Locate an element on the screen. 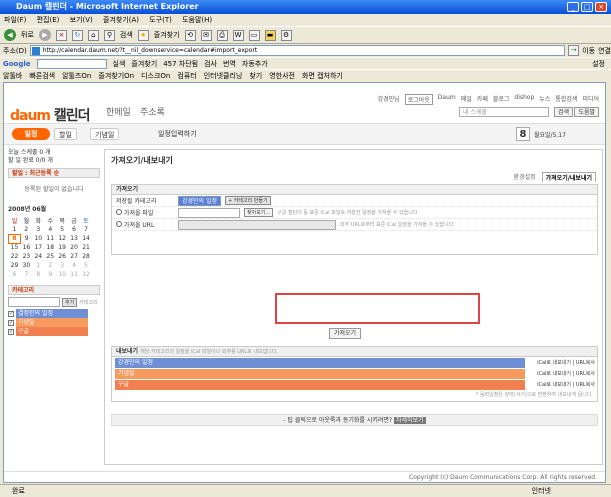 Image resolution: width=611 pixels, height=497 pixels. cal-date: 6 is located at coordinates (15, 274).